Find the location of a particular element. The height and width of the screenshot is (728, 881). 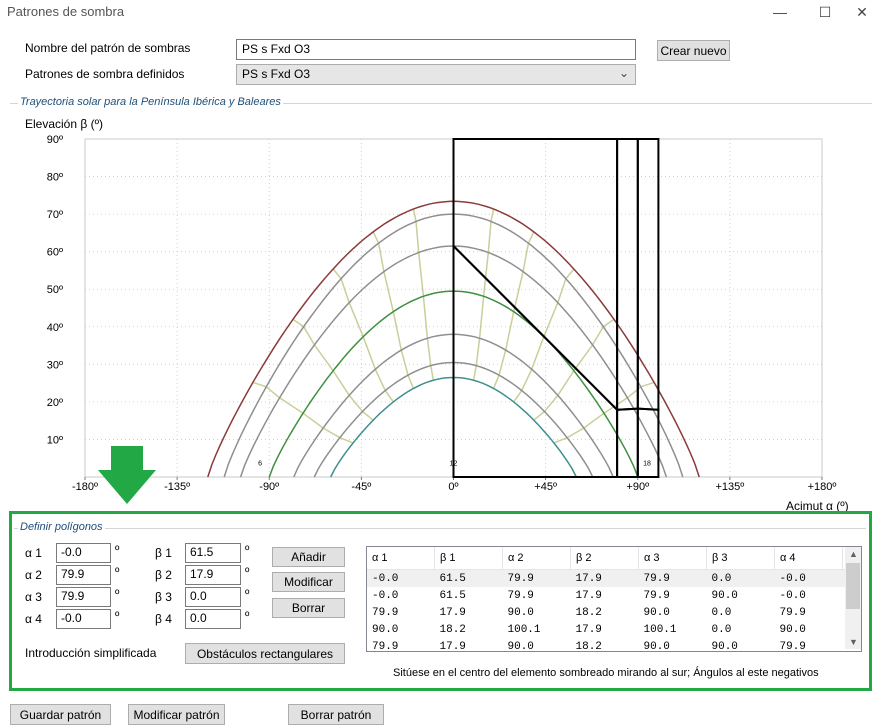

save-pattern-button: Guardar patrón is located at coordinates (60, 714).